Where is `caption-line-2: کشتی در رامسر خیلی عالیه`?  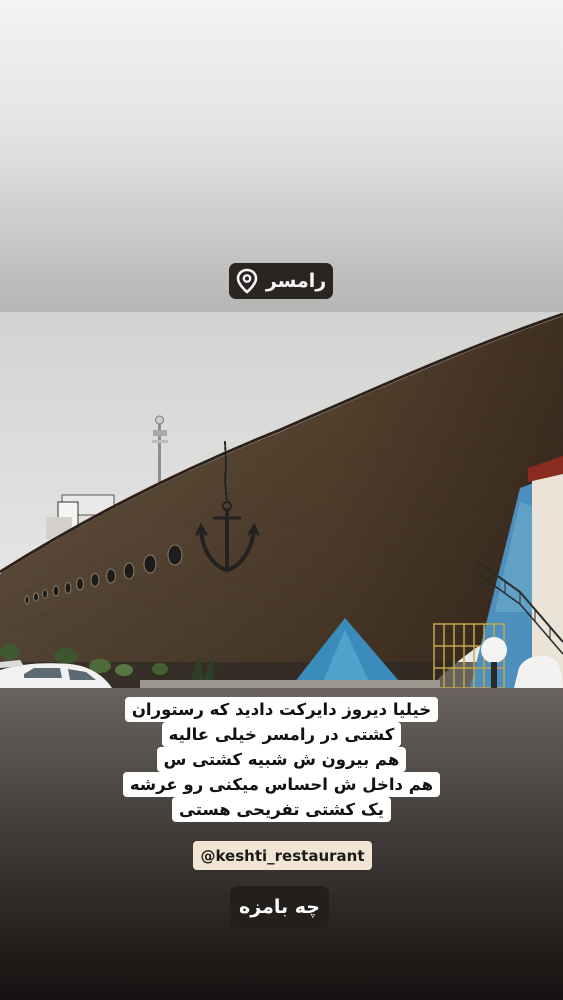
caption-line-2: کشتی در رامسر خیلی عالیه is located at coordinates (281, 734).